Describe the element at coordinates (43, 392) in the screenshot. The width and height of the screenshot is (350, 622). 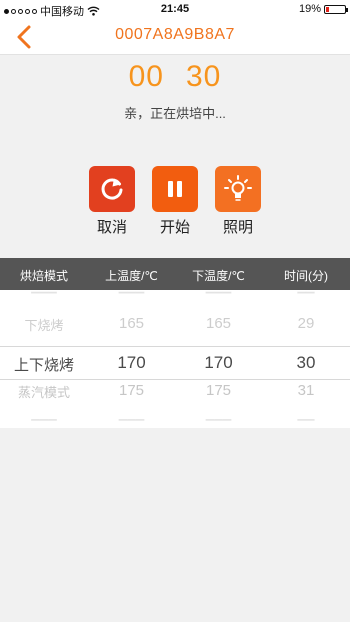
I see `mode-cell: 蒸汽模式` at that location.